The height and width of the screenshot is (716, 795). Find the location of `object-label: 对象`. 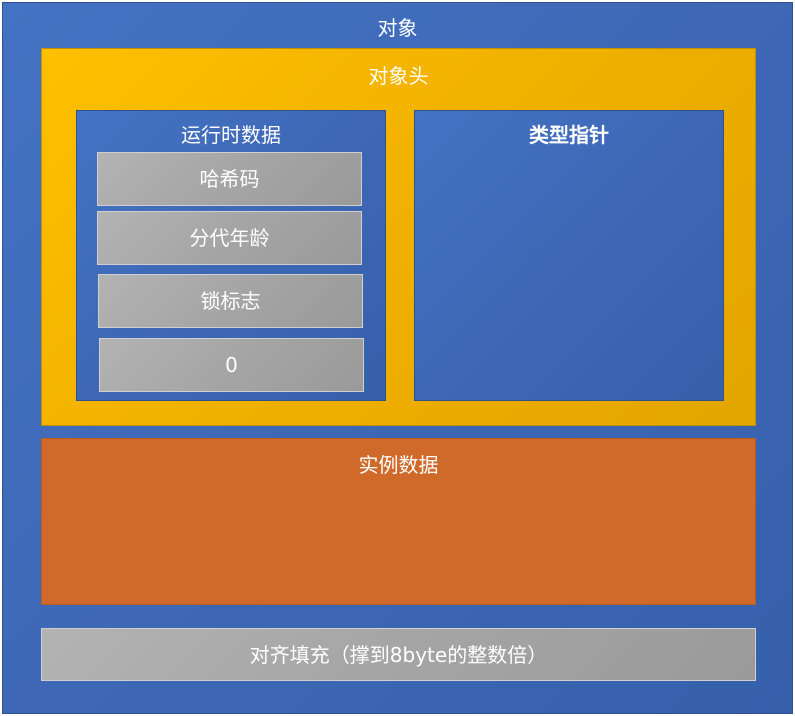

object-label: 对象 is located at coordinates (397, 28).